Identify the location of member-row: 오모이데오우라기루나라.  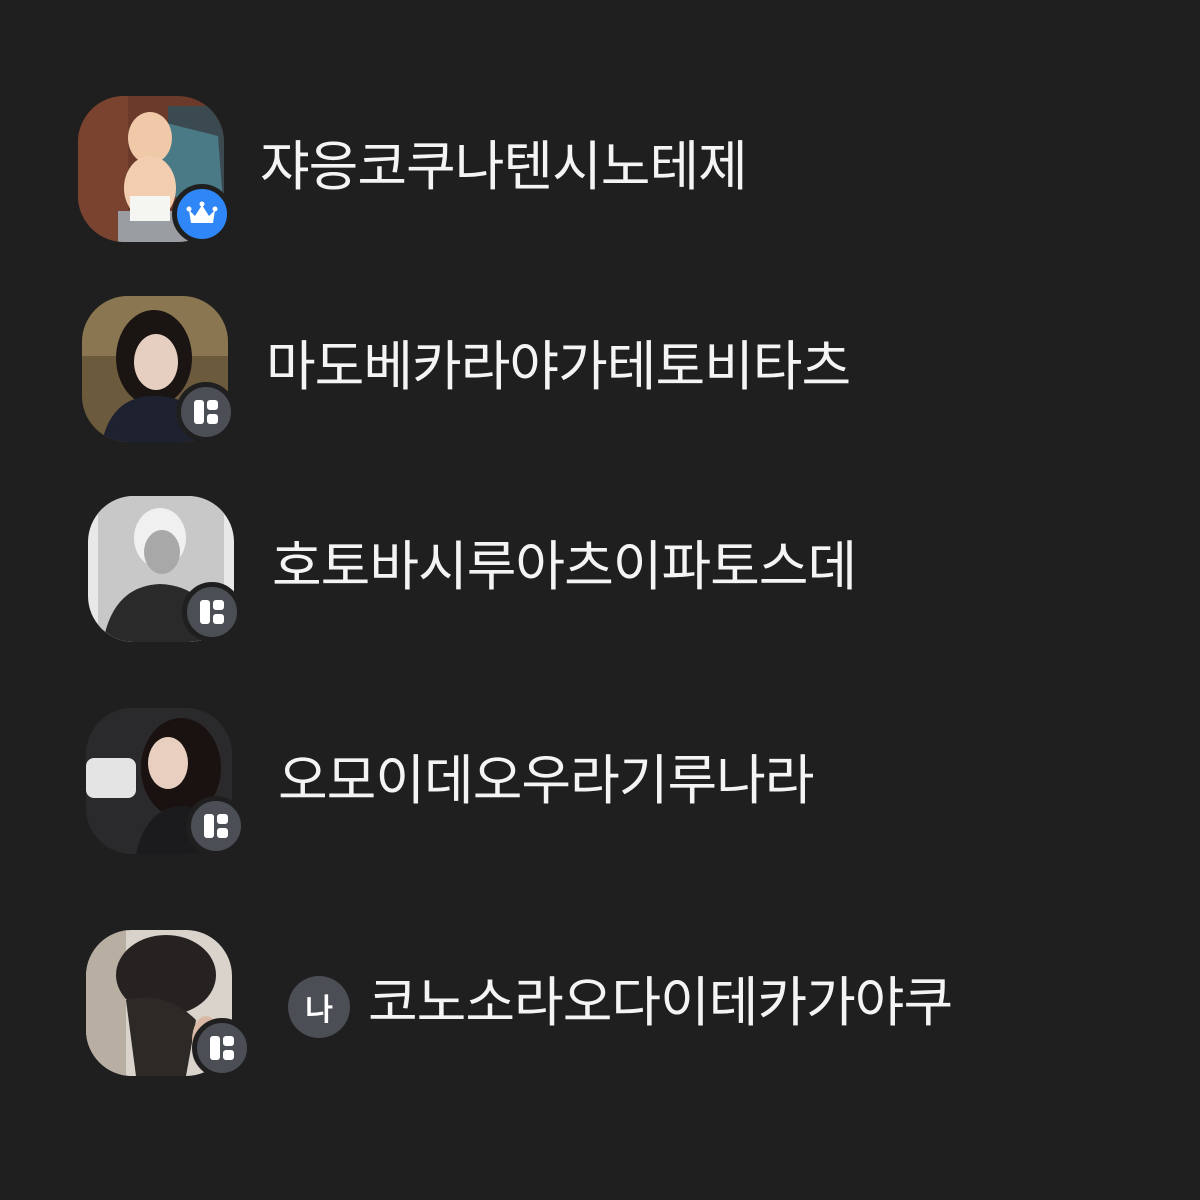
(600, 789).